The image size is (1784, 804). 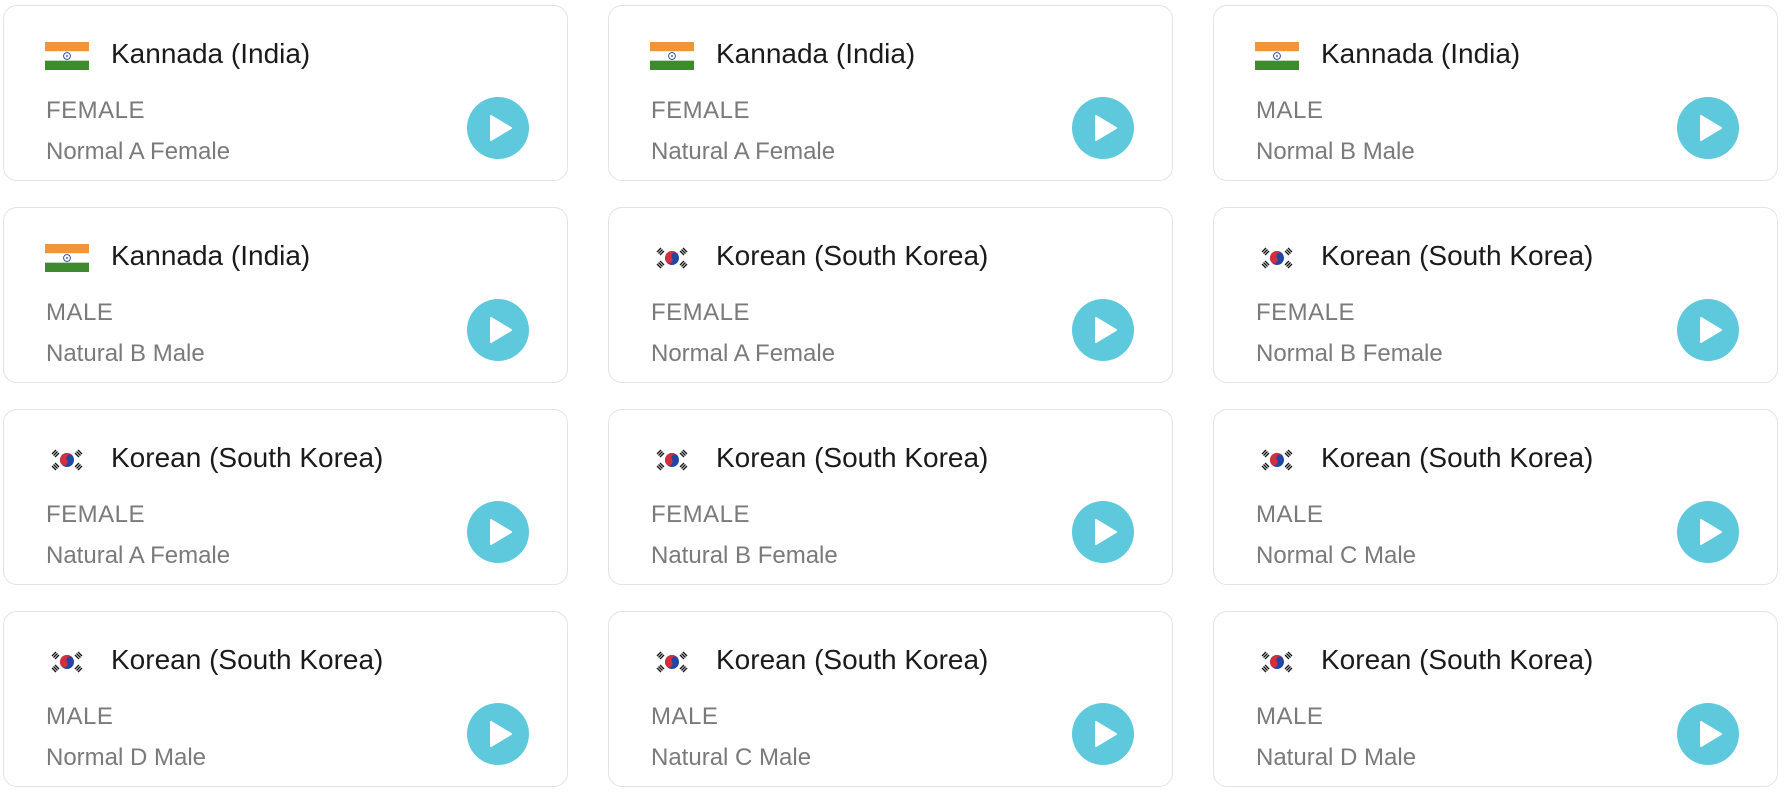 What do you see at coordinates (285, 93) in the screenshot?
I see `voice-card: Kannada (India) FEMALE Normal A Female` at bounding box center [285, 93].